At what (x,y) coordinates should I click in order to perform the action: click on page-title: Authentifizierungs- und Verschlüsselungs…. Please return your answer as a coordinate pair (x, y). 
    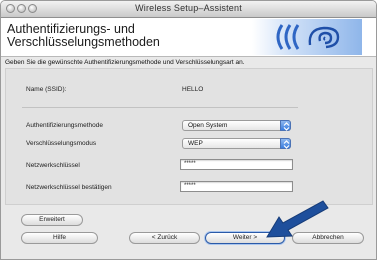
    Looking at the image, I should click on (107, 36).